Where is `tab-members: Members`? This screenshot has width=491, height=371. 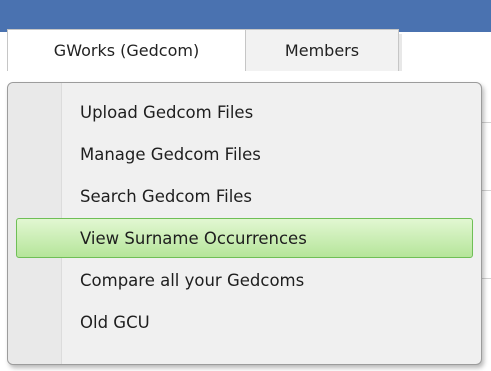
tab-members: Members is located at coordinates (322, 50).